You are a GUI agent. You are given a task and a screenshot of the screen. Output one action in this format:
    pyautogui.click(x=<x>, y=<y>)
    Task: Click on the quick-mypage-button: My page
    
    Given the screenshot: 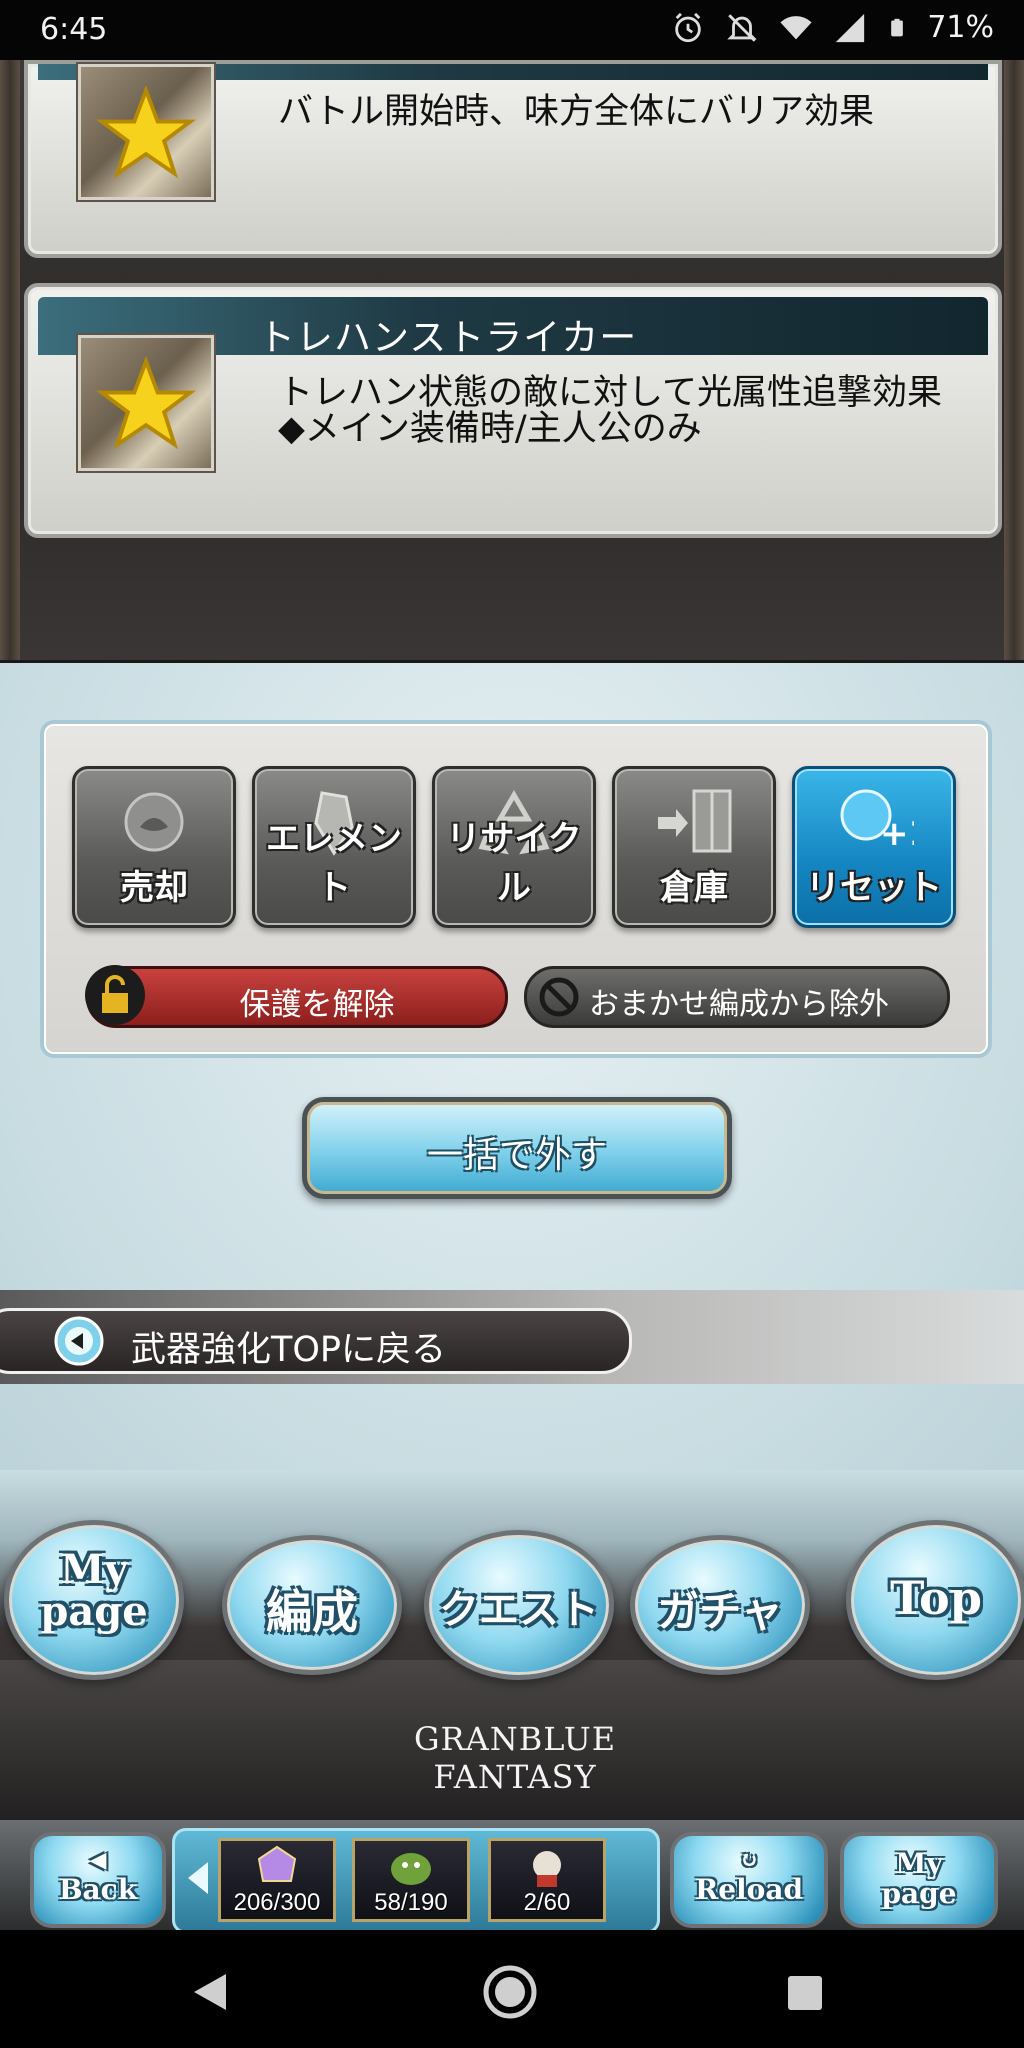 What is the action you would take?
    pyautogui.click(x=919, y=1880)
    